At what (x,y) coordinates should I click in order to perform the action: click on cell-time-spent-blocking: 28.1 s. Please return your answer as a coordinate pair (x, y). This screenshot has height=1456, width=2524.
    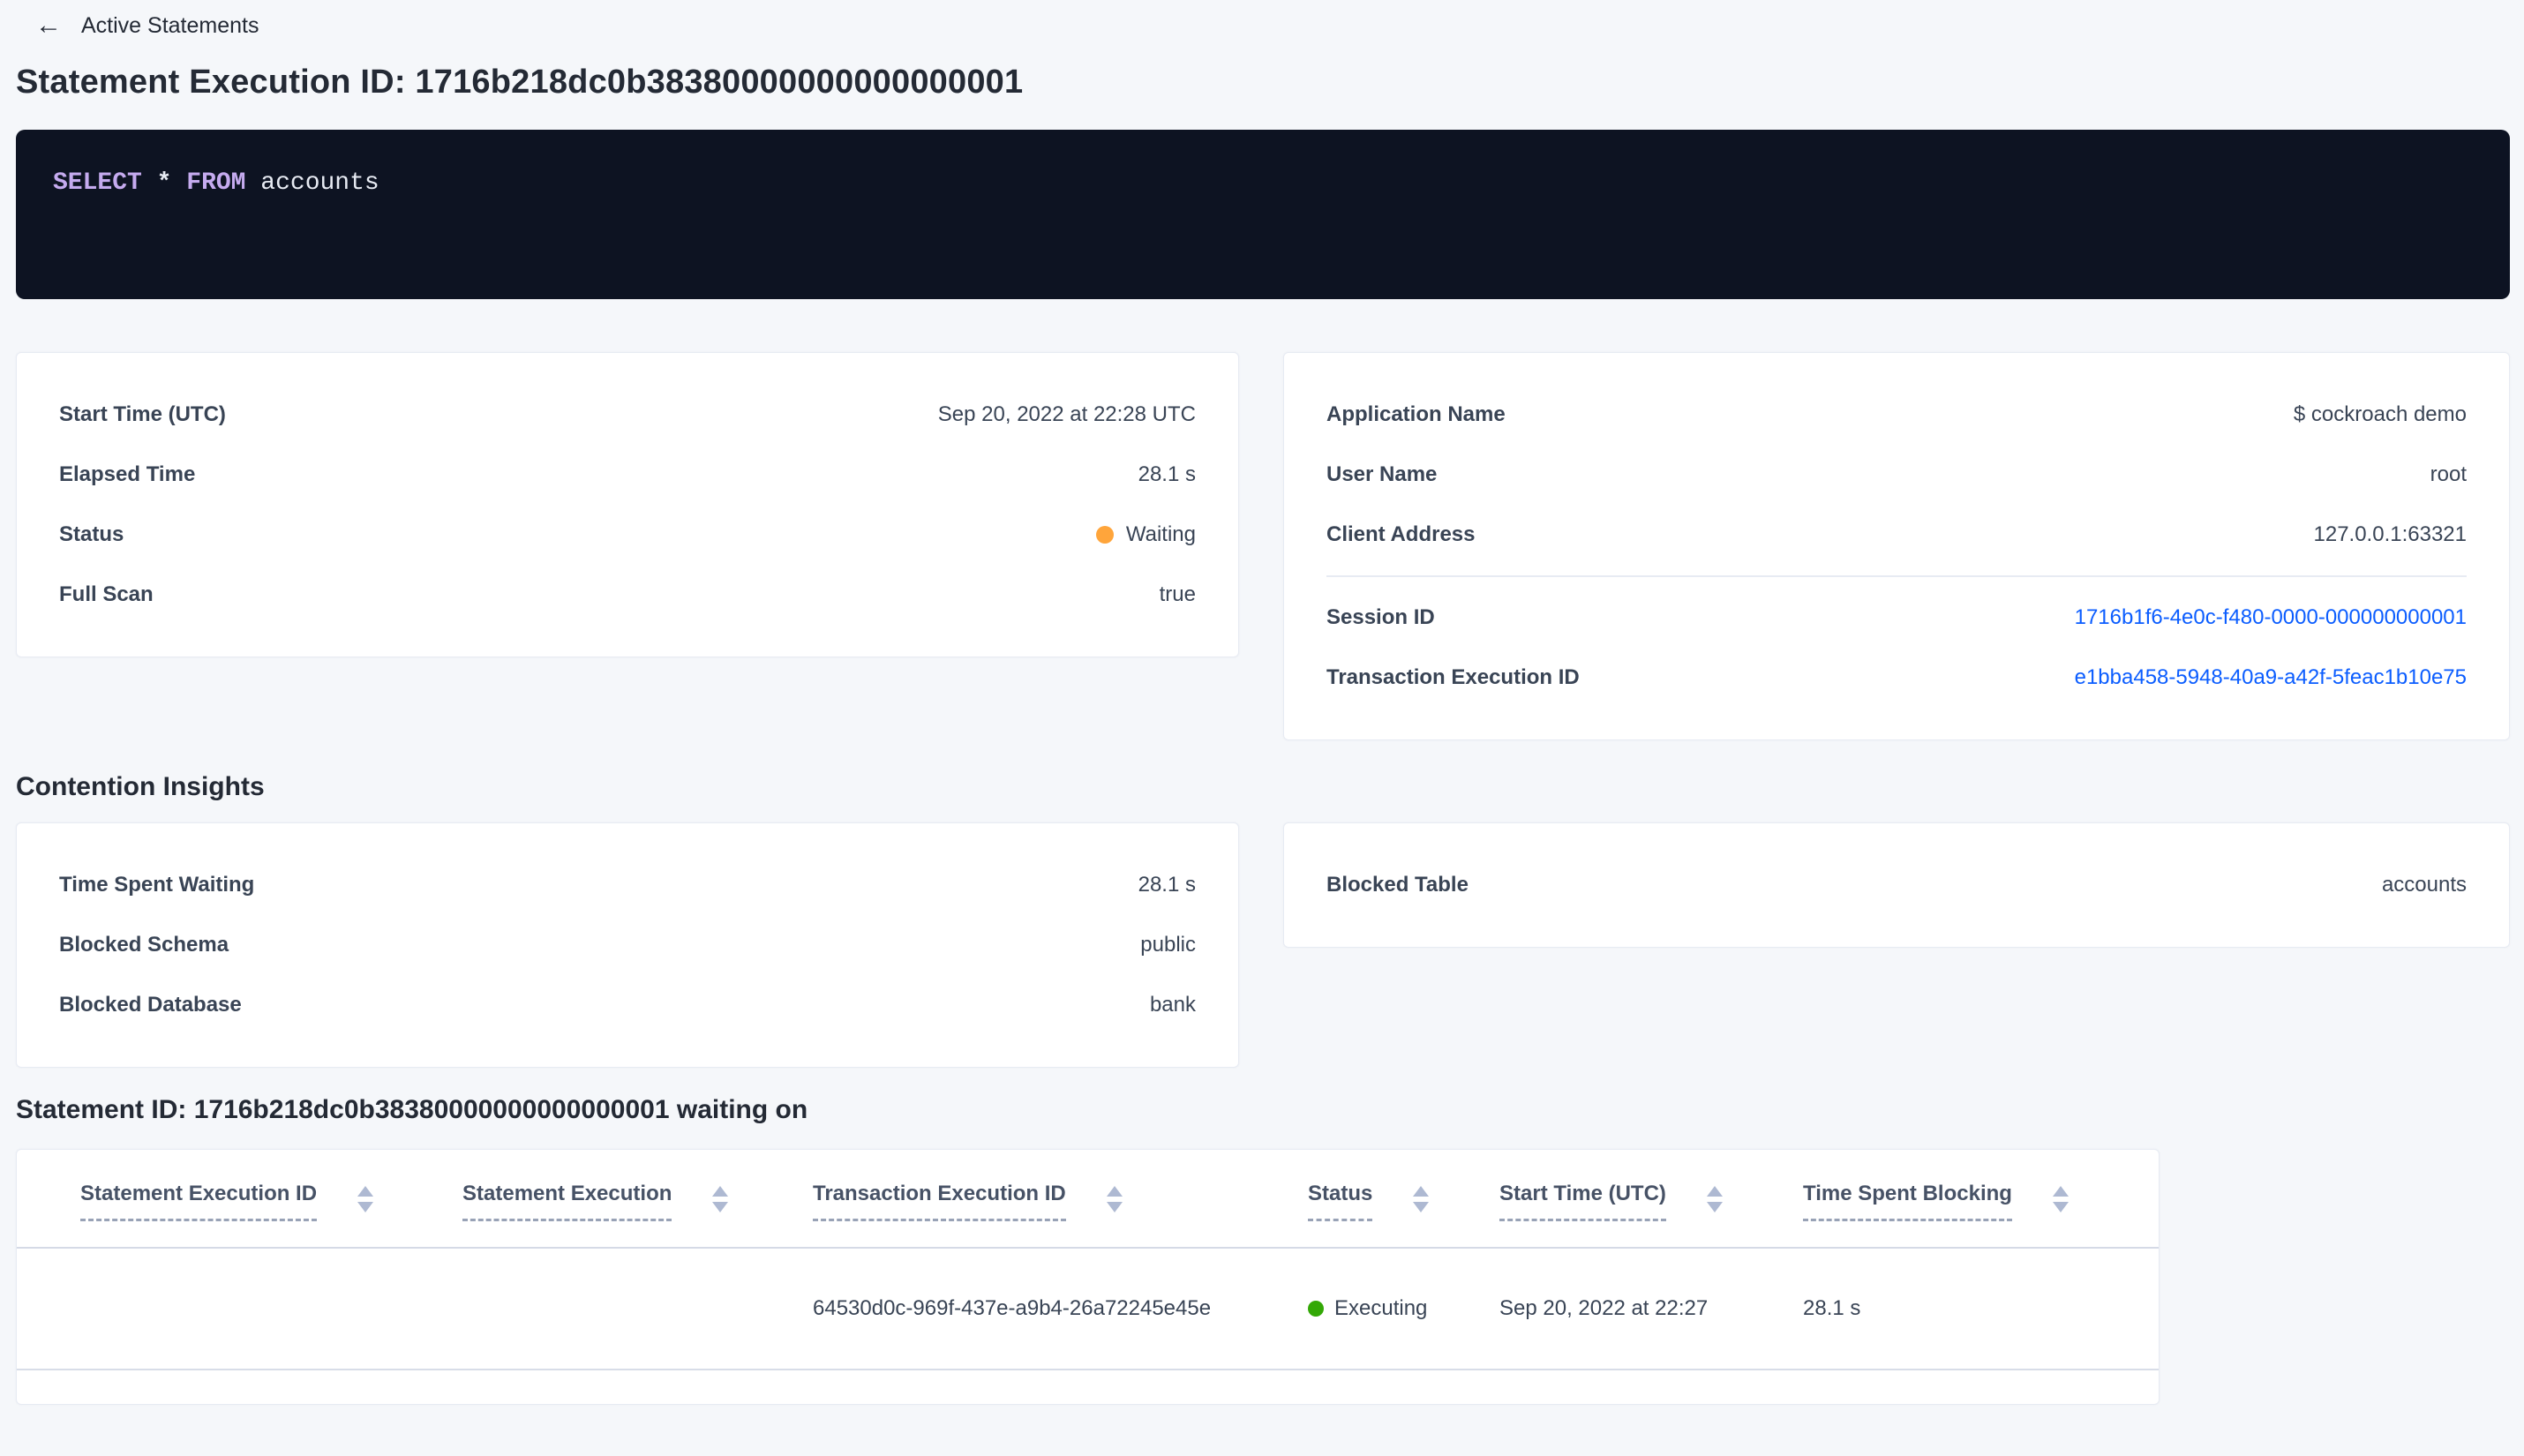
    Looking at the image, I should click on (1832, 1308).